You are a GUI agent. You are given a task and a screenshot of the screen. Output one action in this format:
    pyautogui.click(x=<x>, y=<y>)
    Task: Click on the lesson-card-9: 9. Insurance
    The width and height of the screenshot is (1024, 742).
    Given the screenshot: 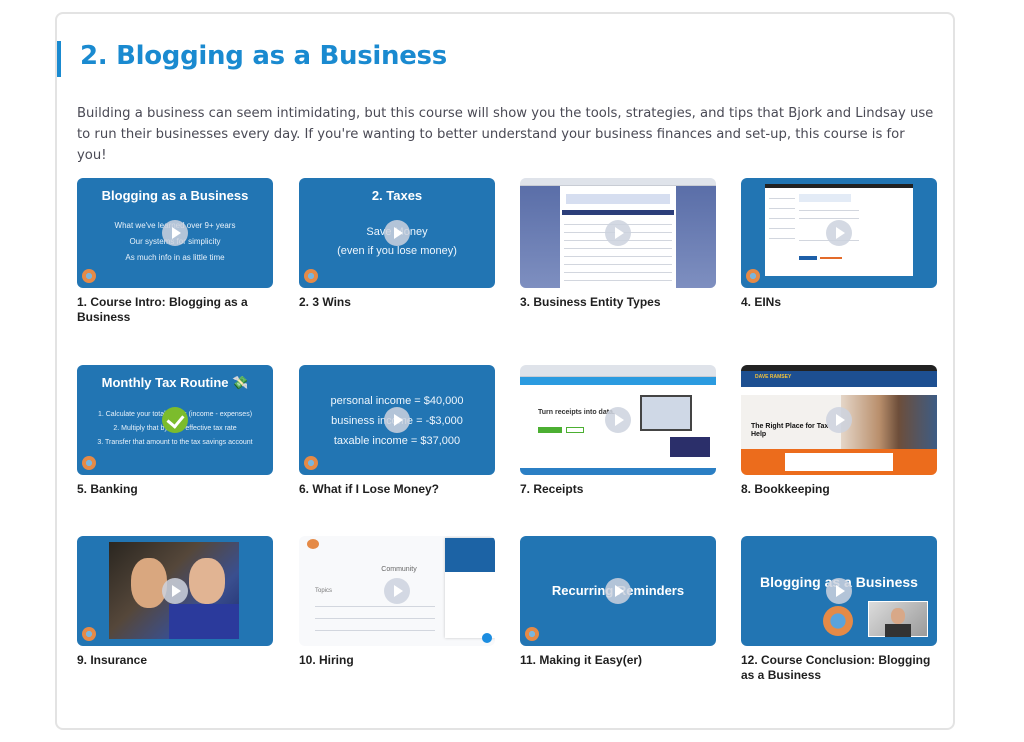 What is the action you would take?
    pyautogui.click(x=175, y=602)
    